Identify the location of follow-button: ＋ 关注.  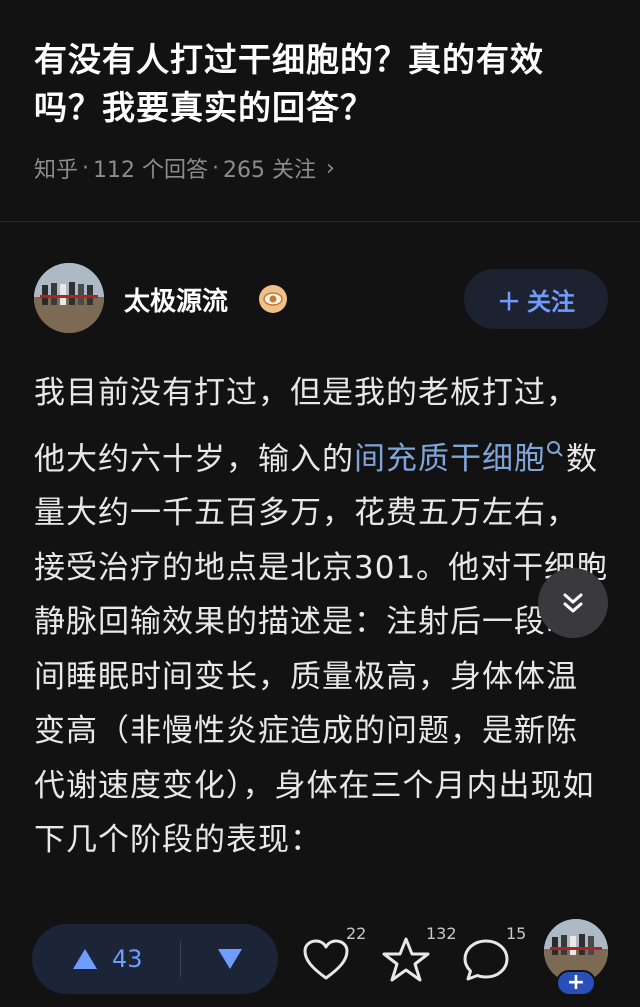
(536, 299).